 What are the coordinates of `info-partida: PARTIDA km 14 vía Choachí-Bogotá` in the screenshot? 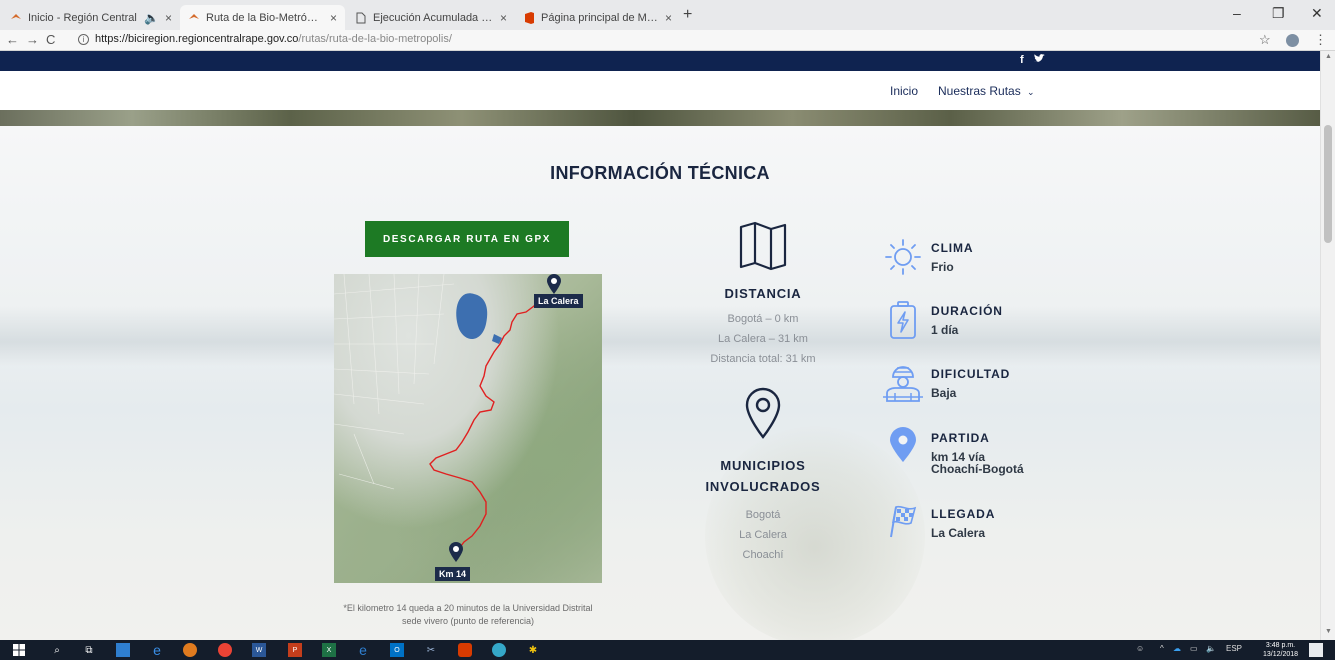 It's located at (952, 451).